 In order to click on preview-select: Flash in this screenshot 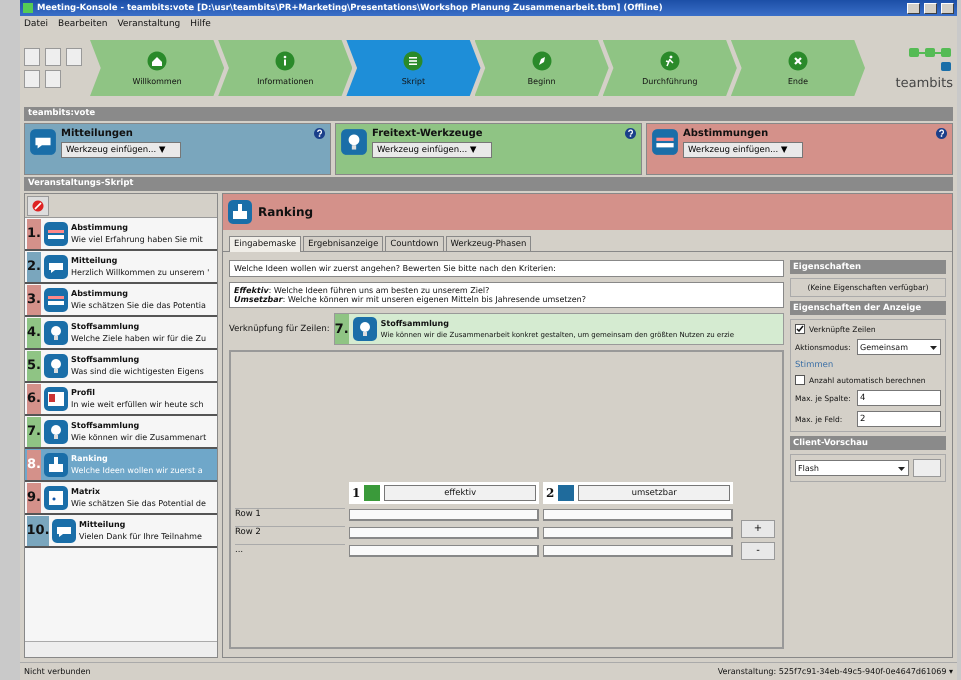, I will do `click(852, 468)`.